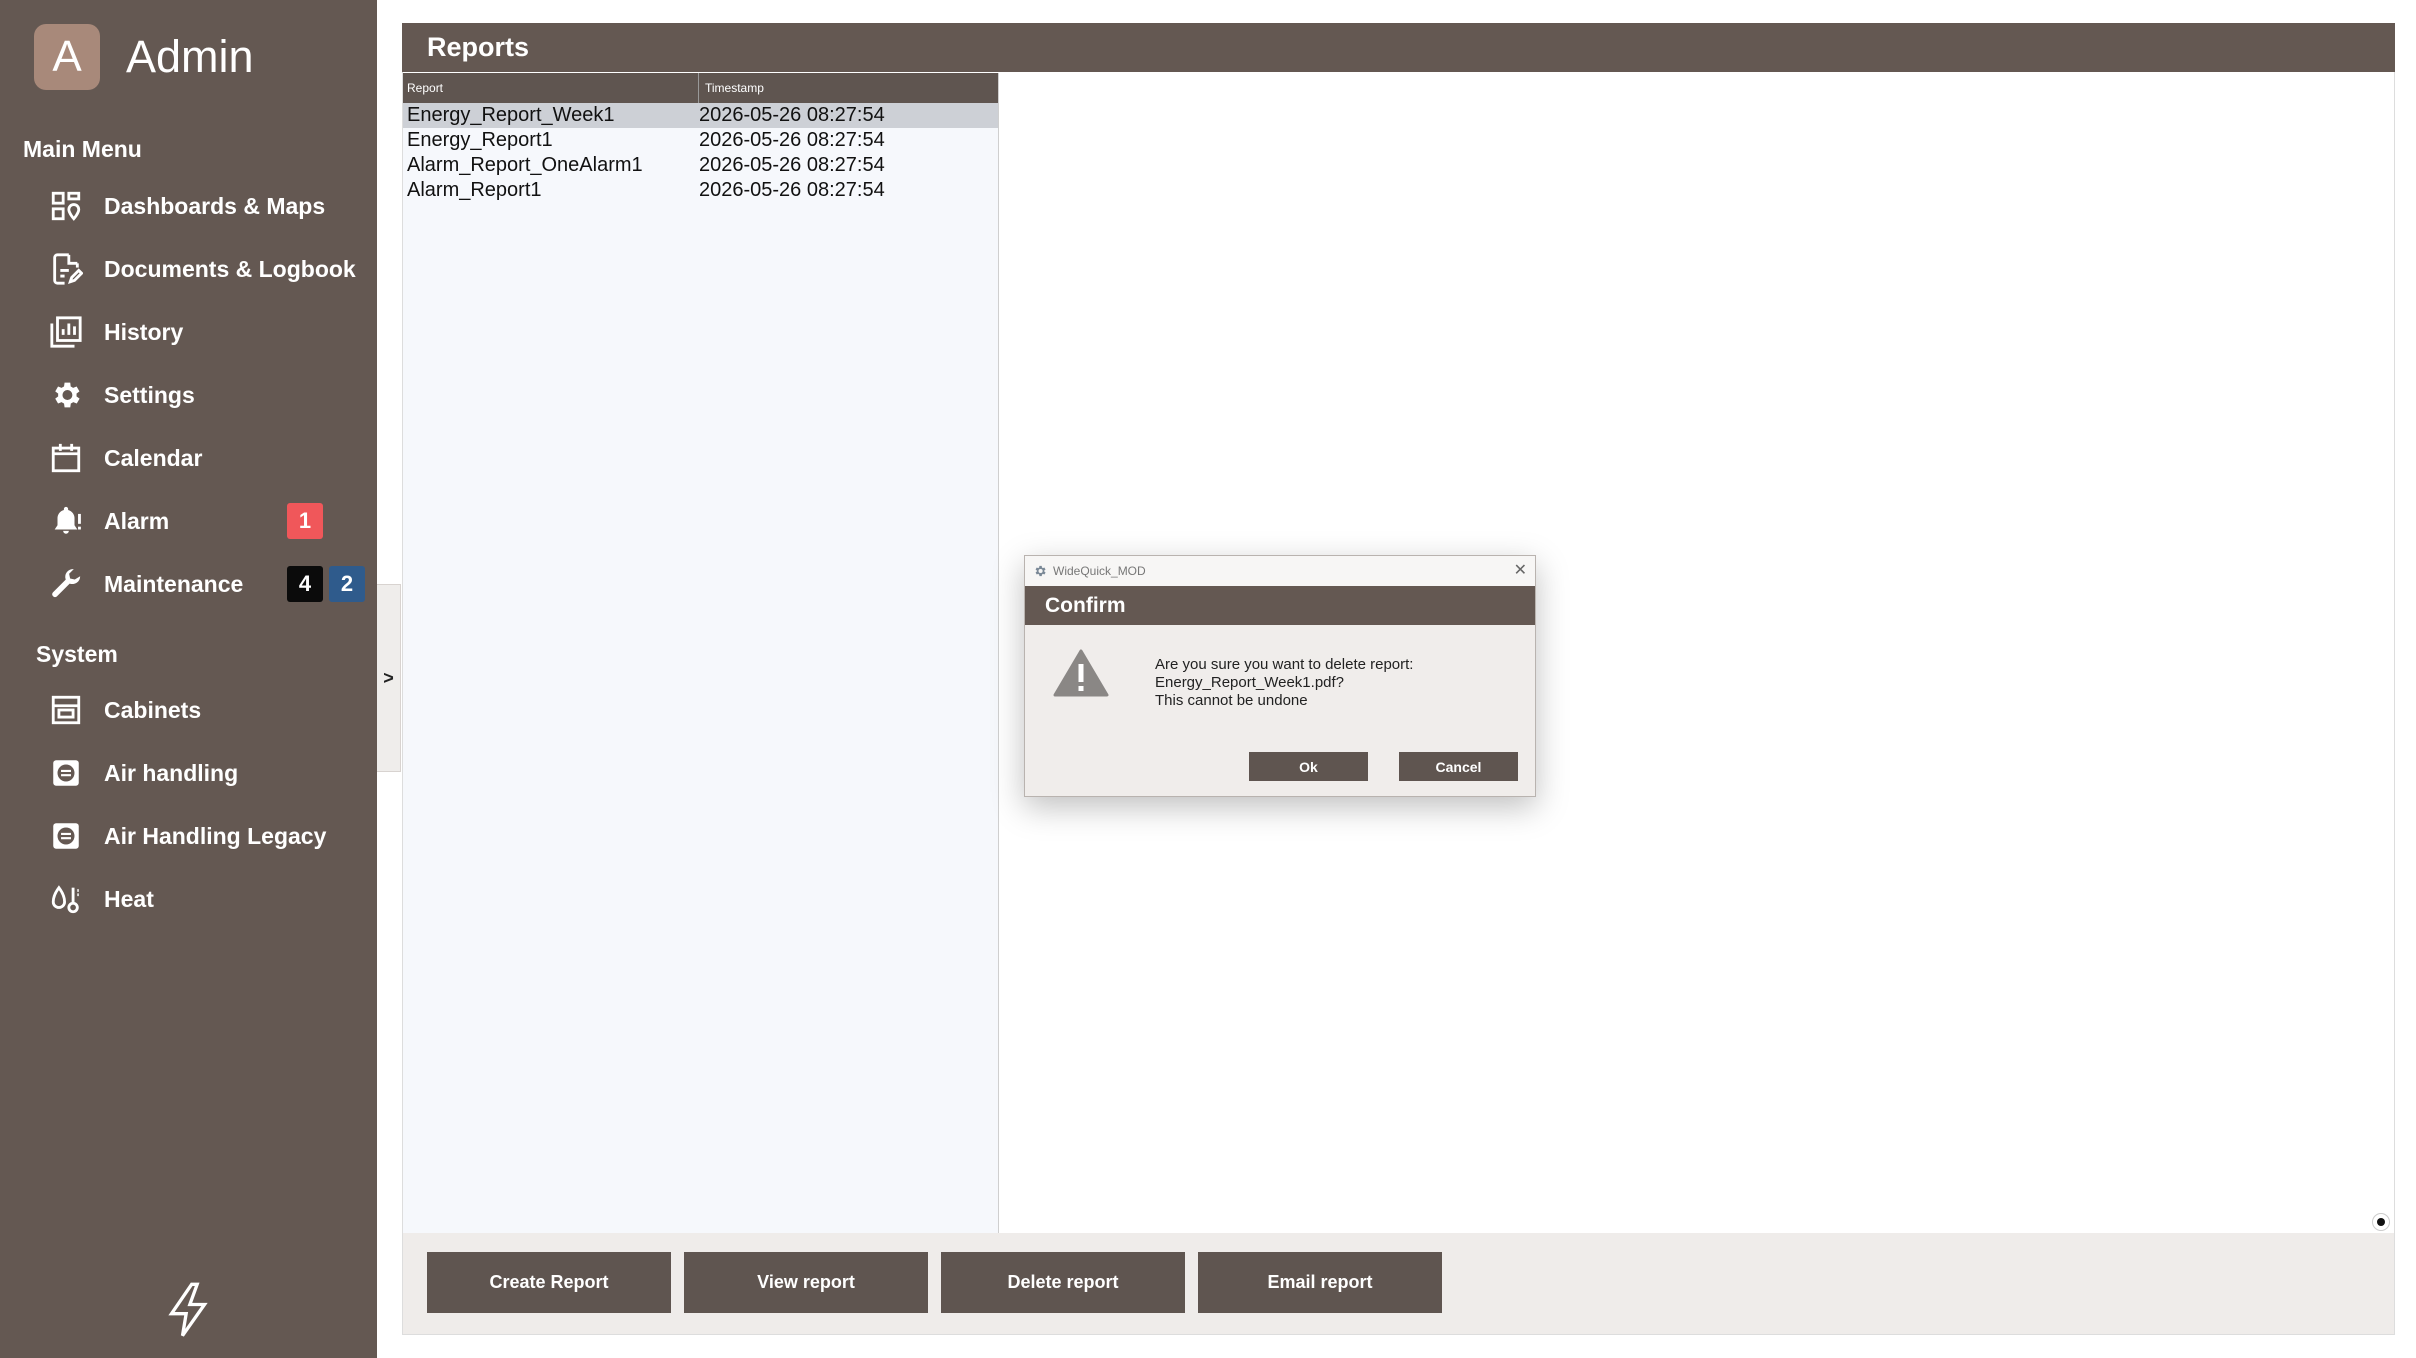  Describe the element at coordinates (153, 457) in the screenshot. I see `sidebar-item-label: Calendar` at that location.